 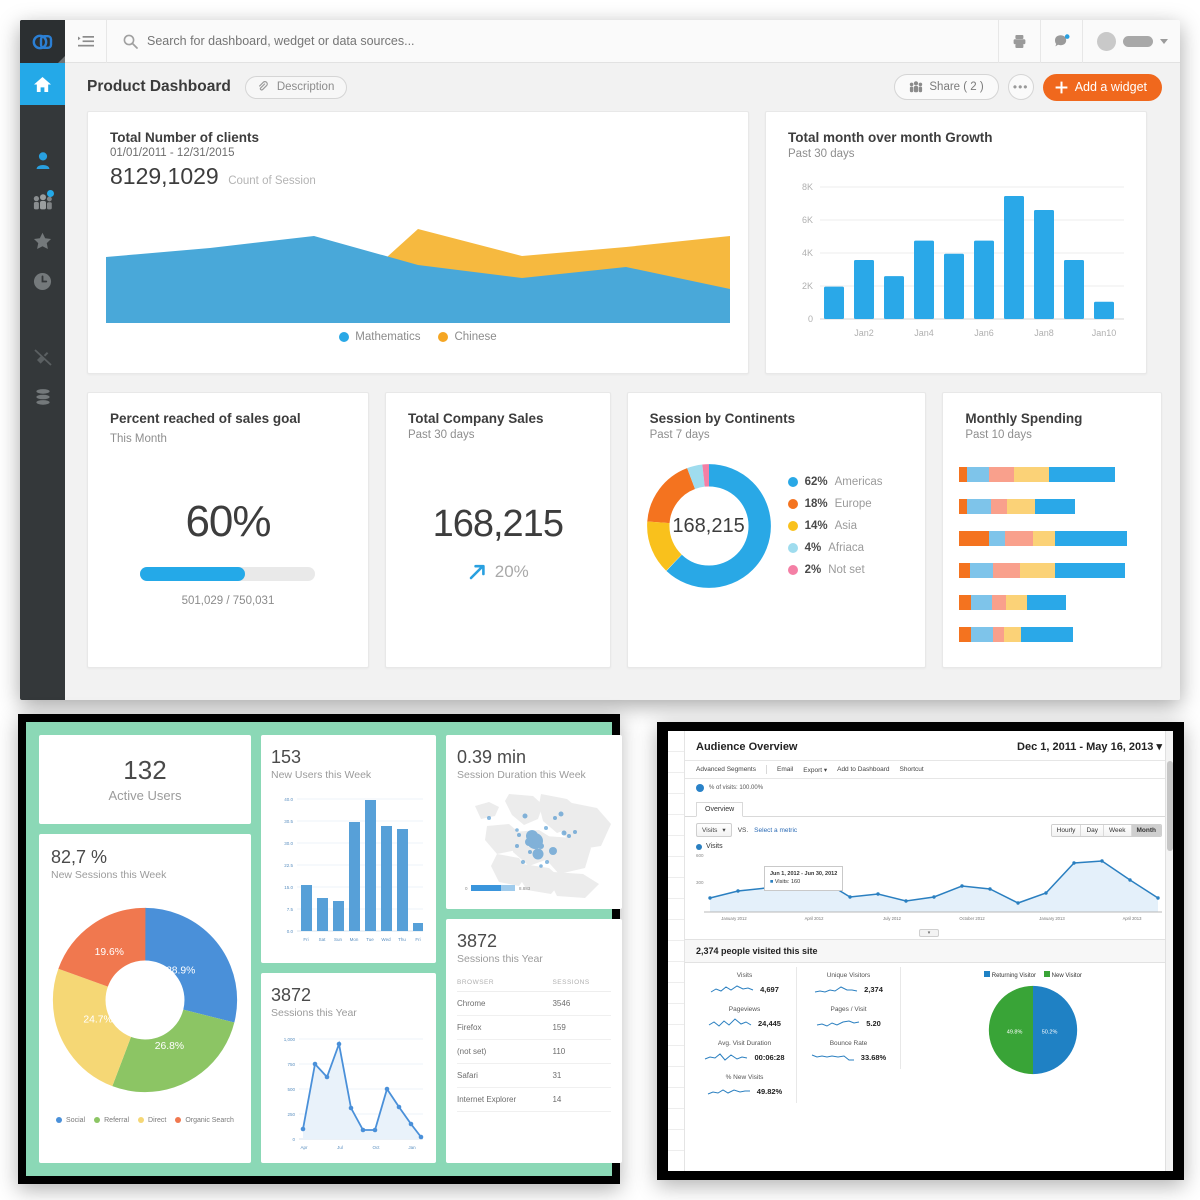 What do you see at coordinates (1104, 333) in the screenshot?
I see `svg-text: Jan10` at bounding box center [1104, 333].